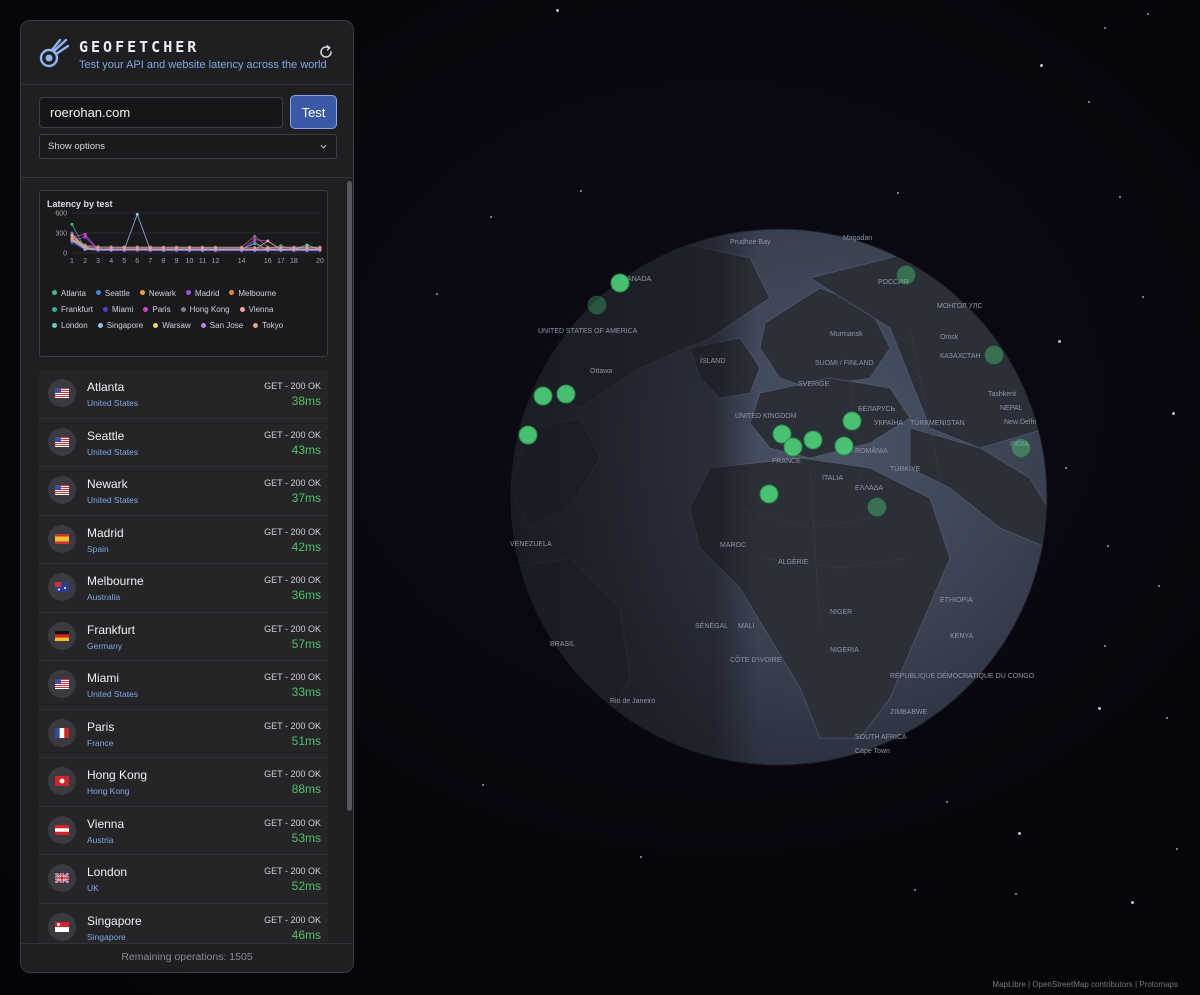 The image size is (1200, 995). What do you see at coordinates (183, 879) in the screenshot?
I see `result-row-london: London UK GET - 200 OK 52ms` at bounding box center [183, 879].